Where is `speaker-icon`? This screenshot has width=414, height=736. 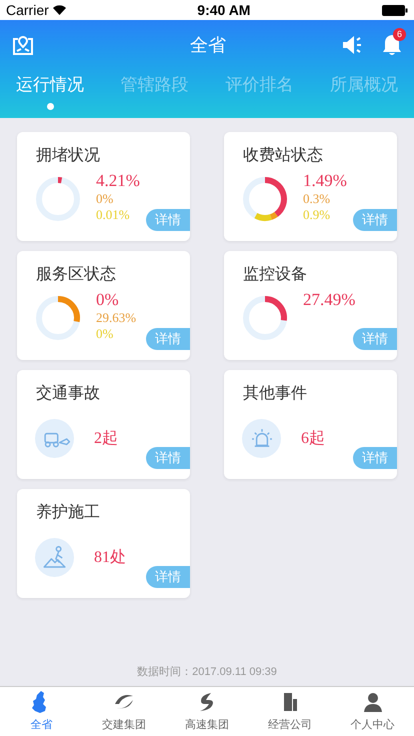
speaker-icon is located at coordinates (353, 45).